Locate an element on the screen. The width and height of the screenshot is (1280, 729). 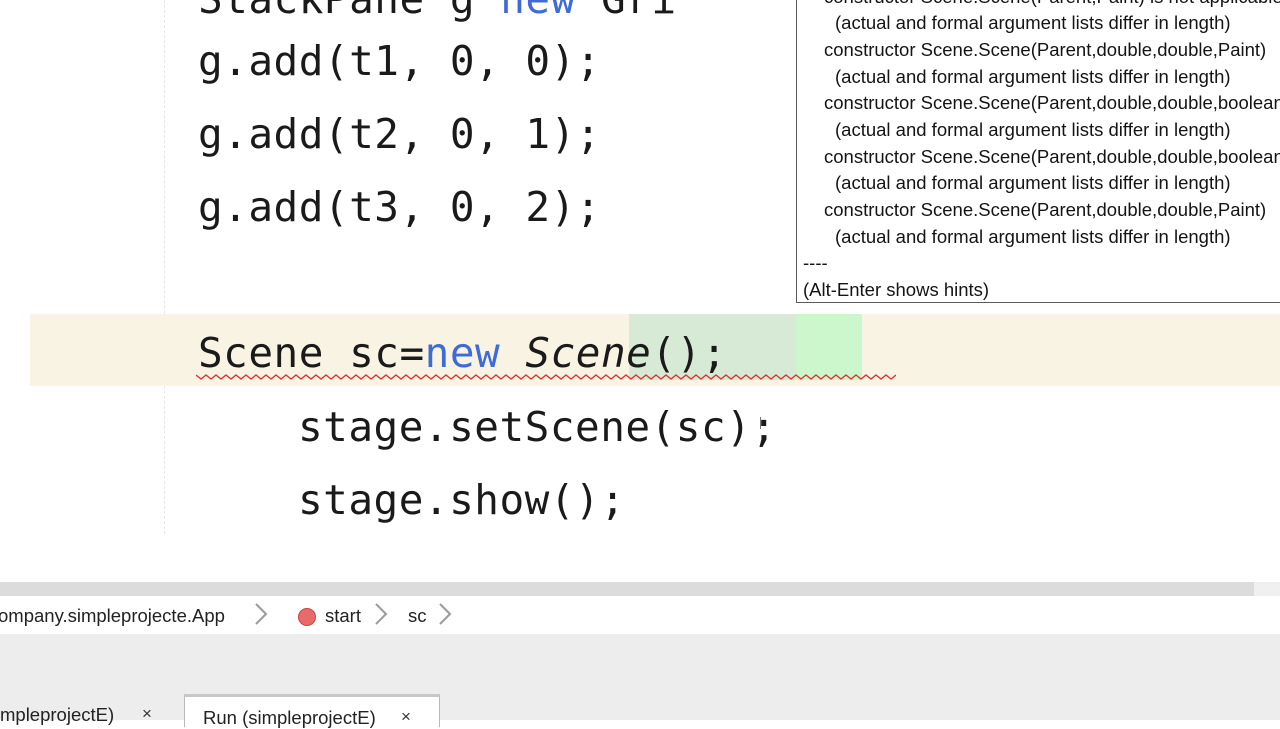
panel-header-strip is located at coordinates (640, 661).